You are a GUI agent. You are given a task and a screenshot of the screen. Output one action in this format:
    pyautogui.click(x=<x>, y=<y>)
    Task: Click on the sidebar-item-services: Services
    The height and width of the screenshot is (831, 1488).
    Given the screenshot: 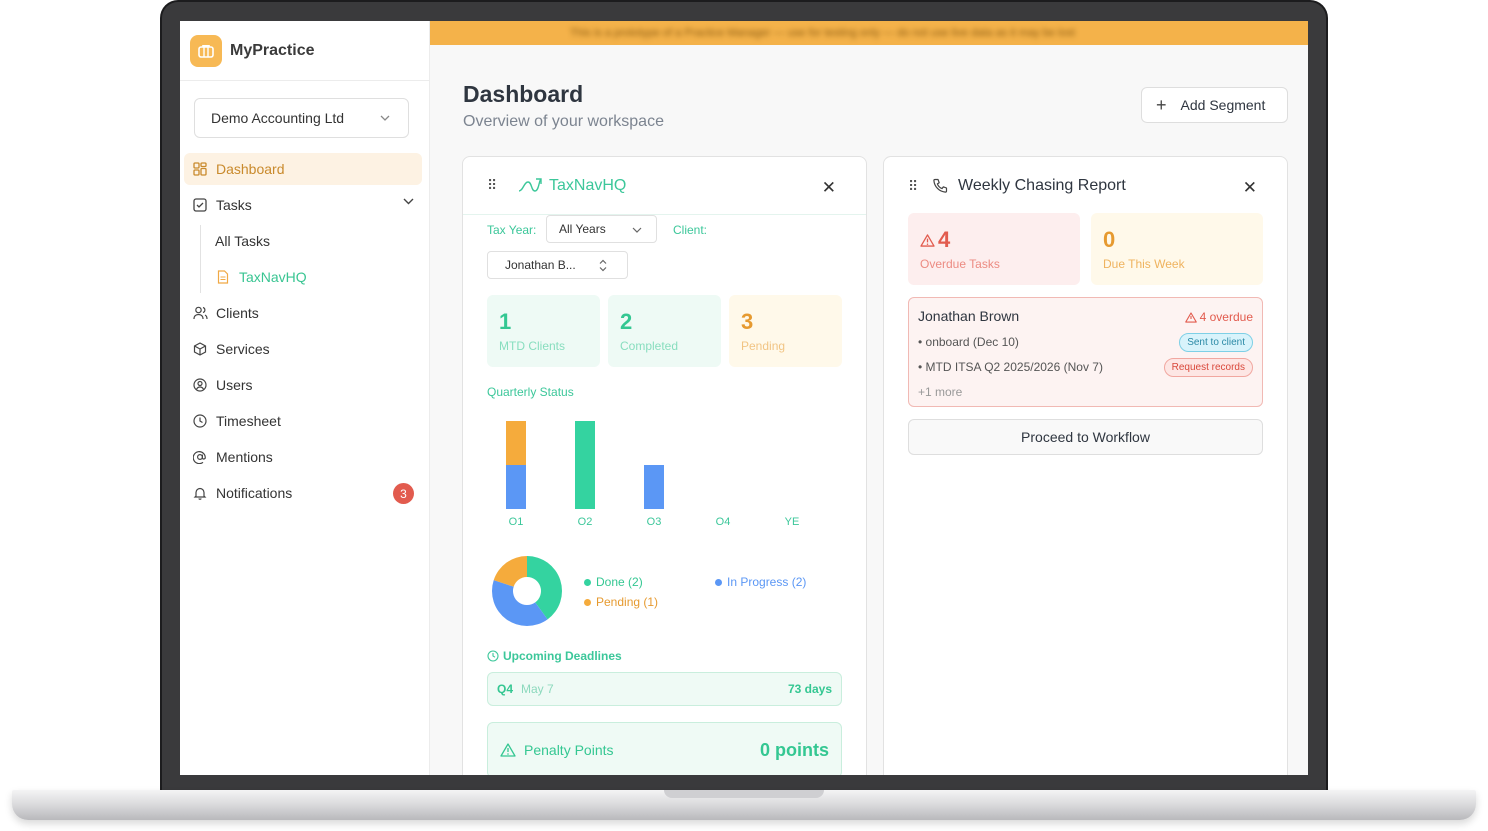 What is the action you would take?
    pyautogui.click(x=303, y=349)
    